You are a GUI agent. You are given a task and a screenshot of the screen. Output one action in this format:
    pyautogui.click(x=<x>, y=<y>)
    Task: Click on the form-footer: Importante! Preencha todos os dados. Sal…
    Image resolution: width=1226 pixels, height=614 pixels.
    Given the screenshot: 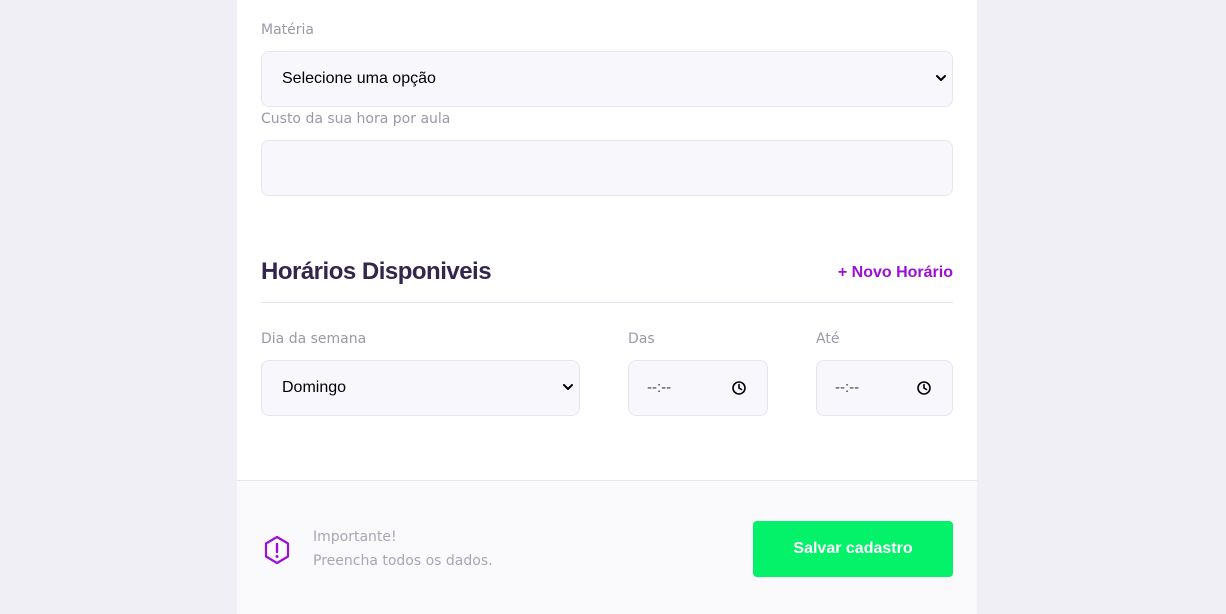 What is the action you would take?
    pyautogui.click(x=607, y=547)
    